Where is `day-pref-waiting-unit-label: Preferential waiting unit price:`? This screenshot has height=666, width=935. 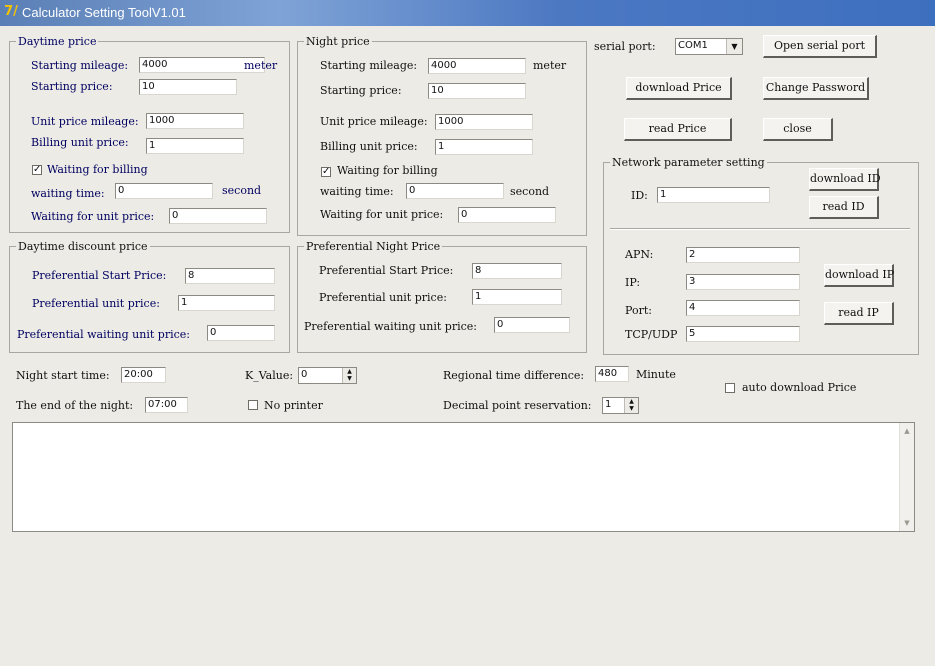
day-pref-waiting-unit-label: Preferential waiting unit price: is located at coordinates (103, 334).